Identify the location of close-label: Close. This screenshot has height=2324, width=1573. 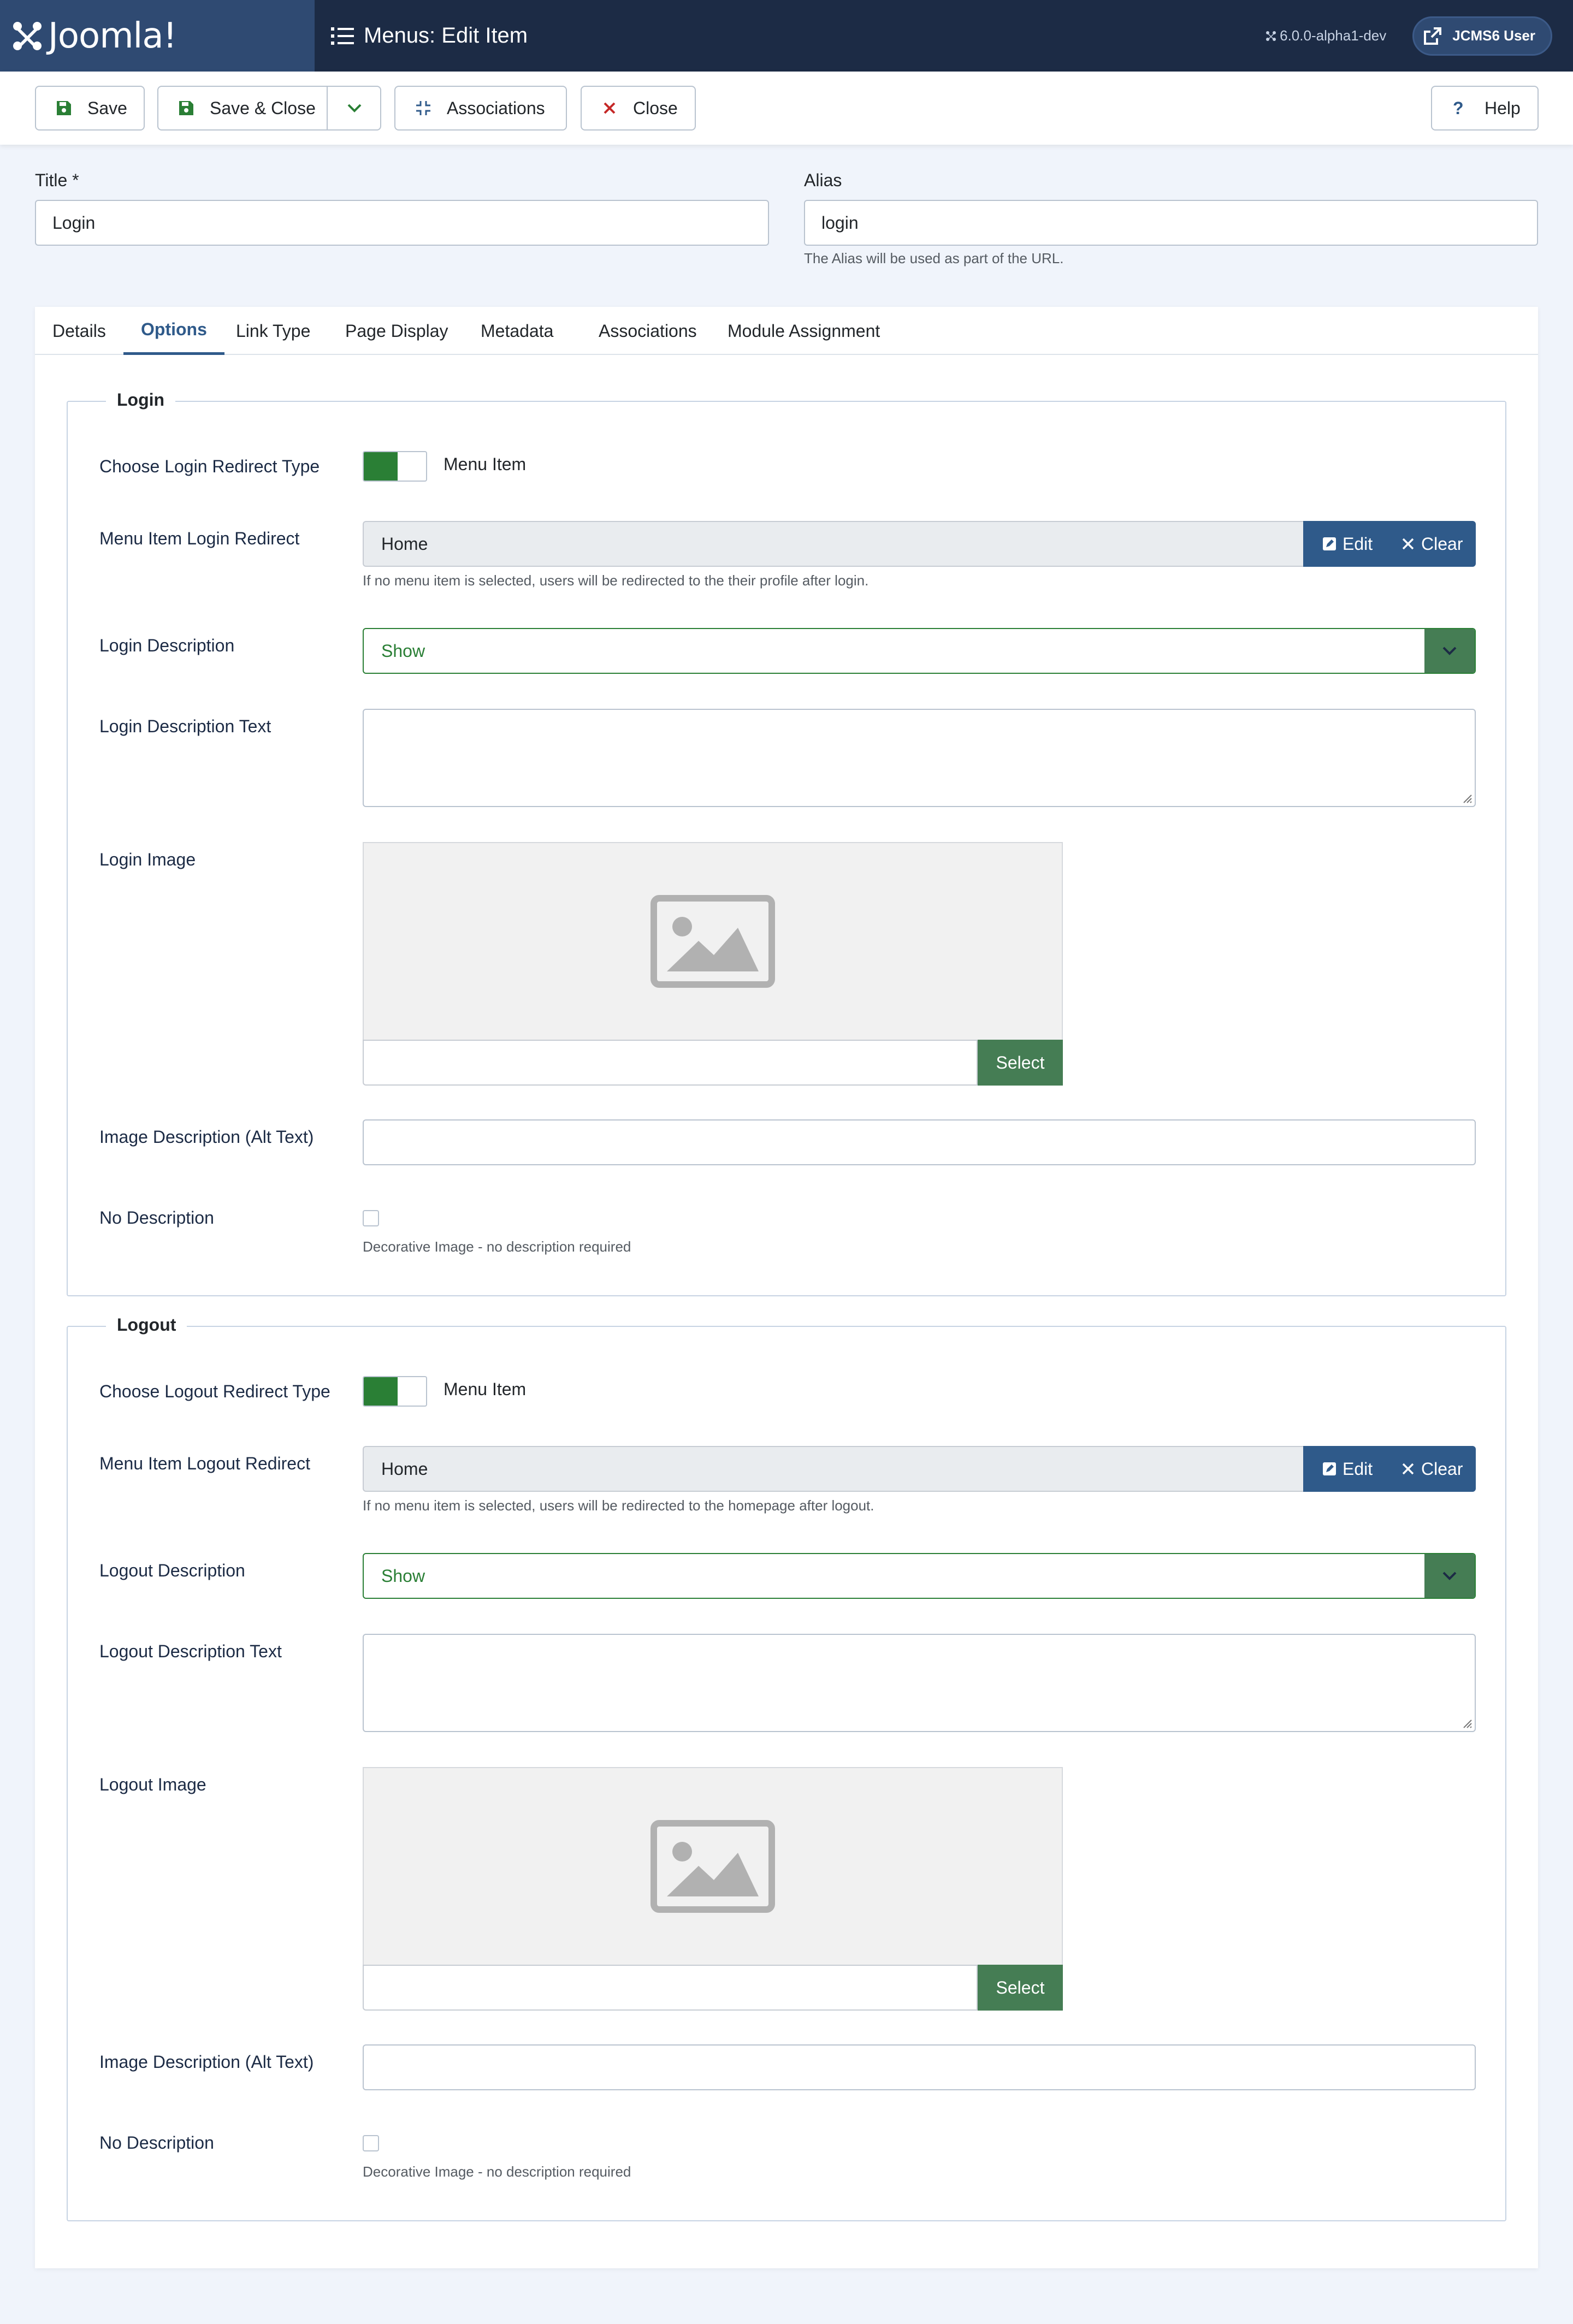
(655, 108).